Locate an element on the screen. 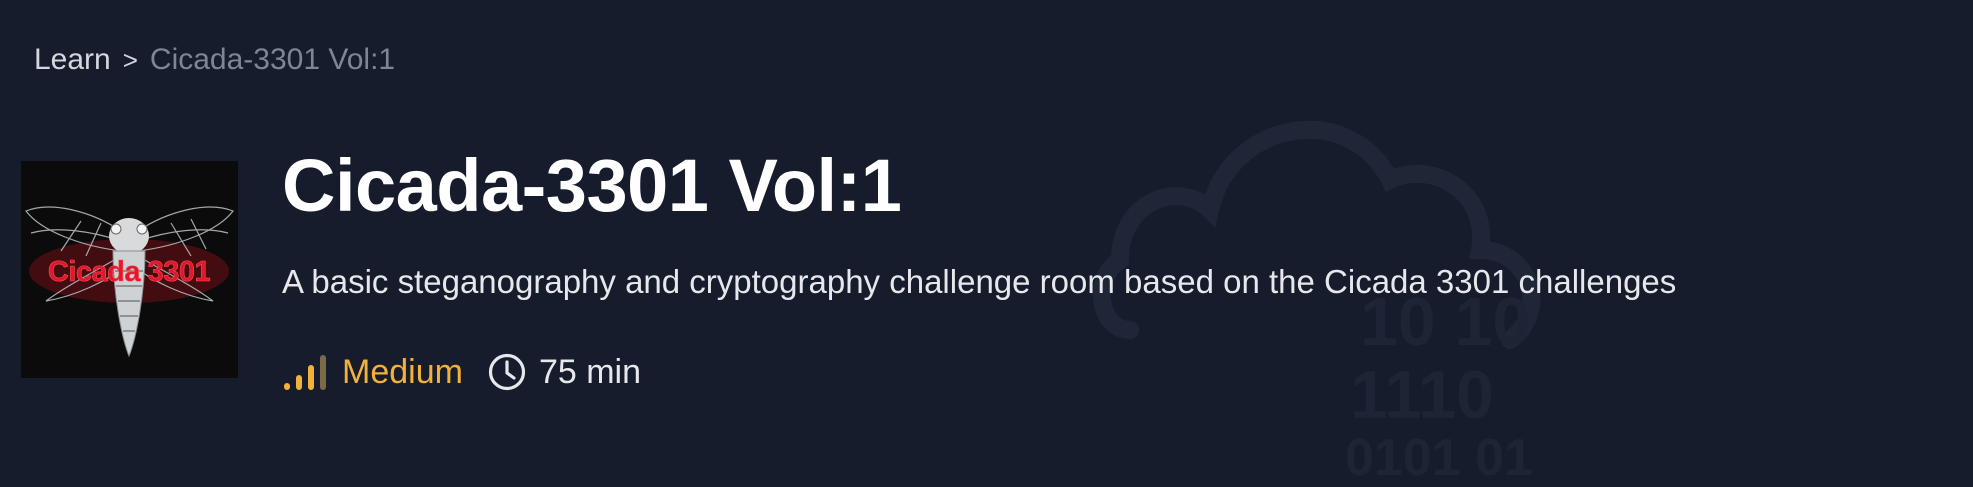 The height and width of the screenshot is (487, 1973). room-title: Cicada-3301 Vol:1 is located at coordinates (592, 185).